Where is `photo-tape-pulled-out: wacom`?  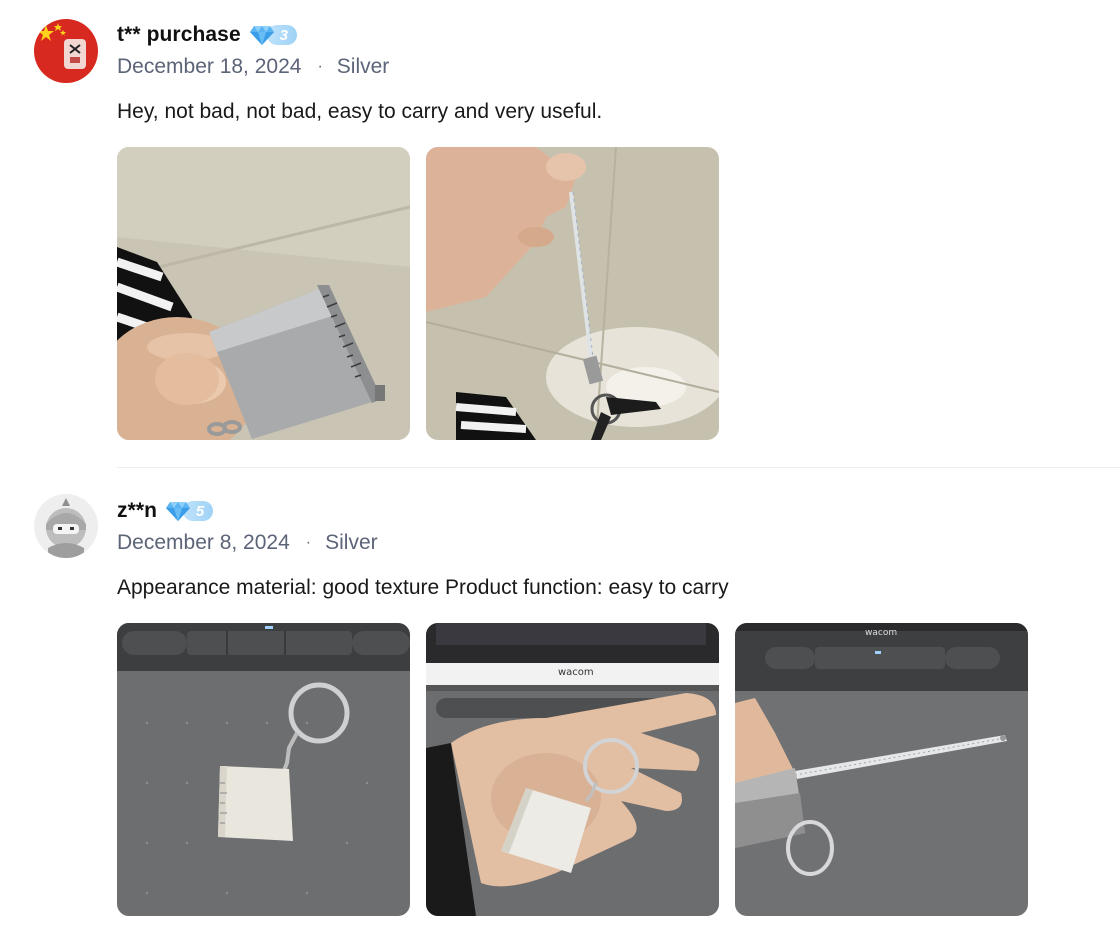 photo-tape-pulled-out: wacom is located at coordinates (881, 769).